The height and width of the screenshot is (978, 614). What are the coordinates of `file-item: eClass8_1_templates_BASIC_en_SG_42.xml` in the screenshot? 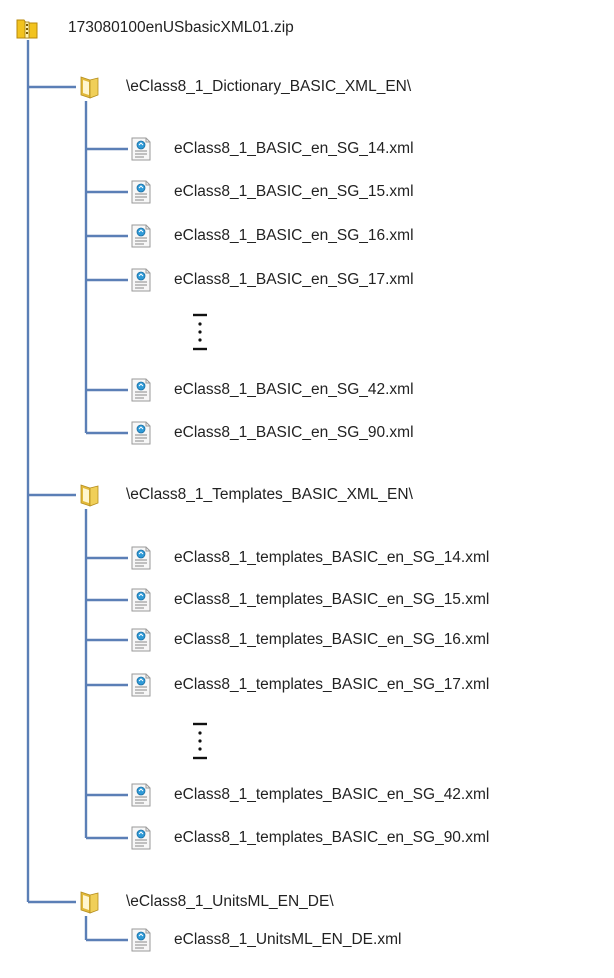 It's located at (308, 795).